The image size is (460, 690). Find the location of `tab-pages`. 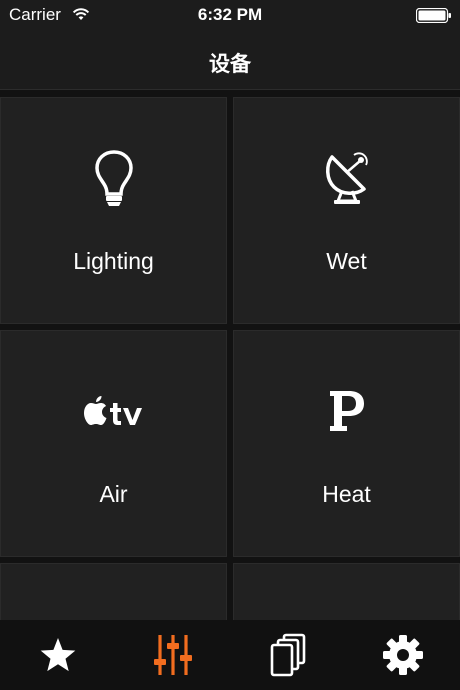

tab-pages is located at coordinates (287, 655).